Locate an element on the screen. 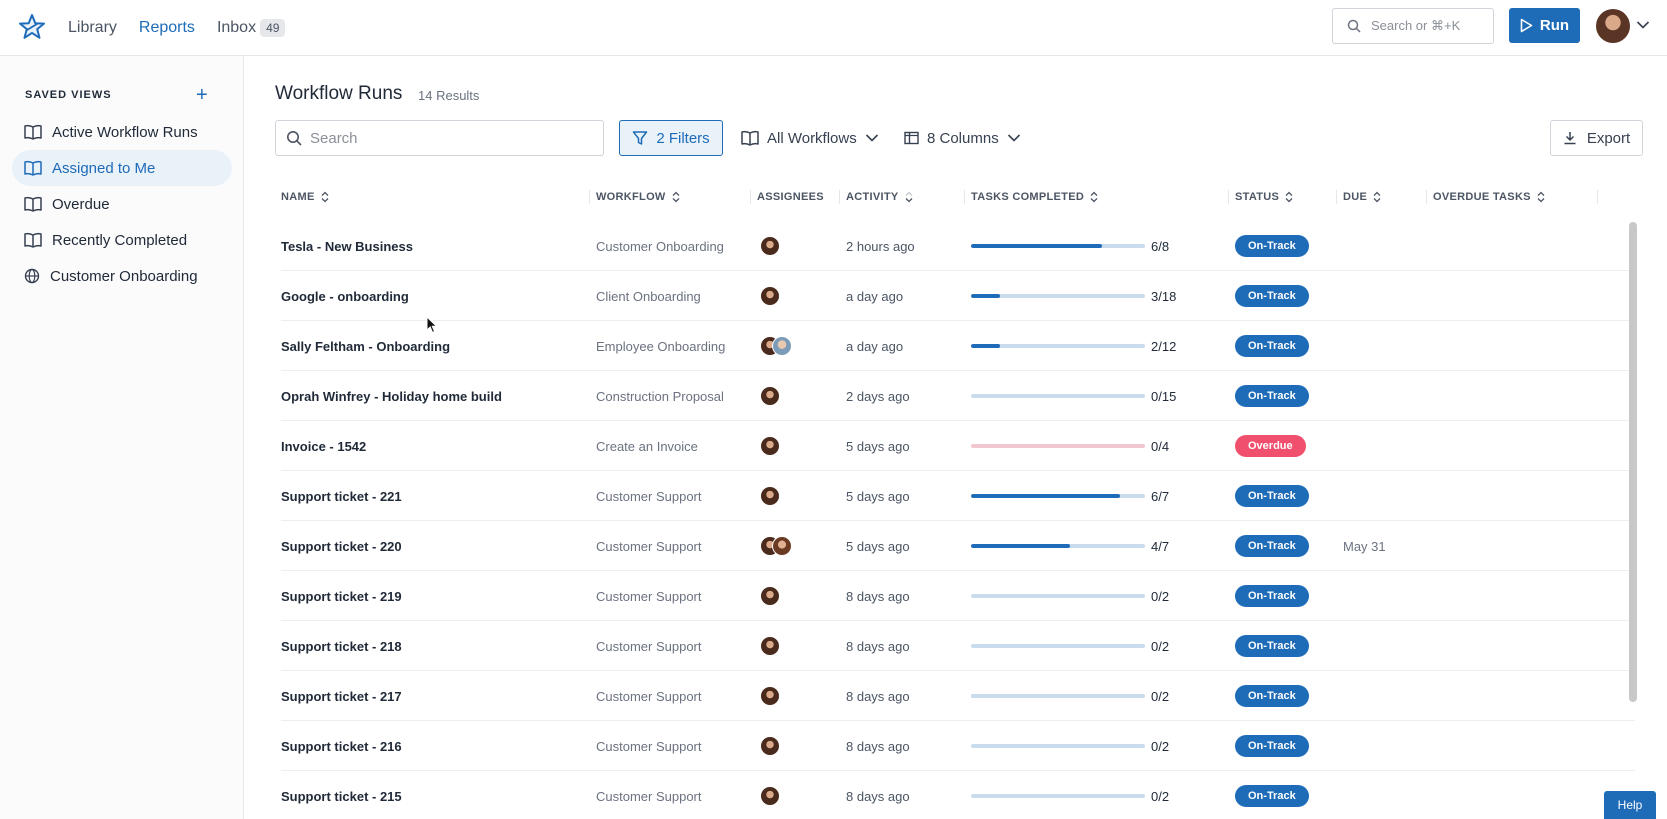 The height and width of the screenshot is (819, 1667). filters-button: 2 Filters is located at coordinates (671, 138).